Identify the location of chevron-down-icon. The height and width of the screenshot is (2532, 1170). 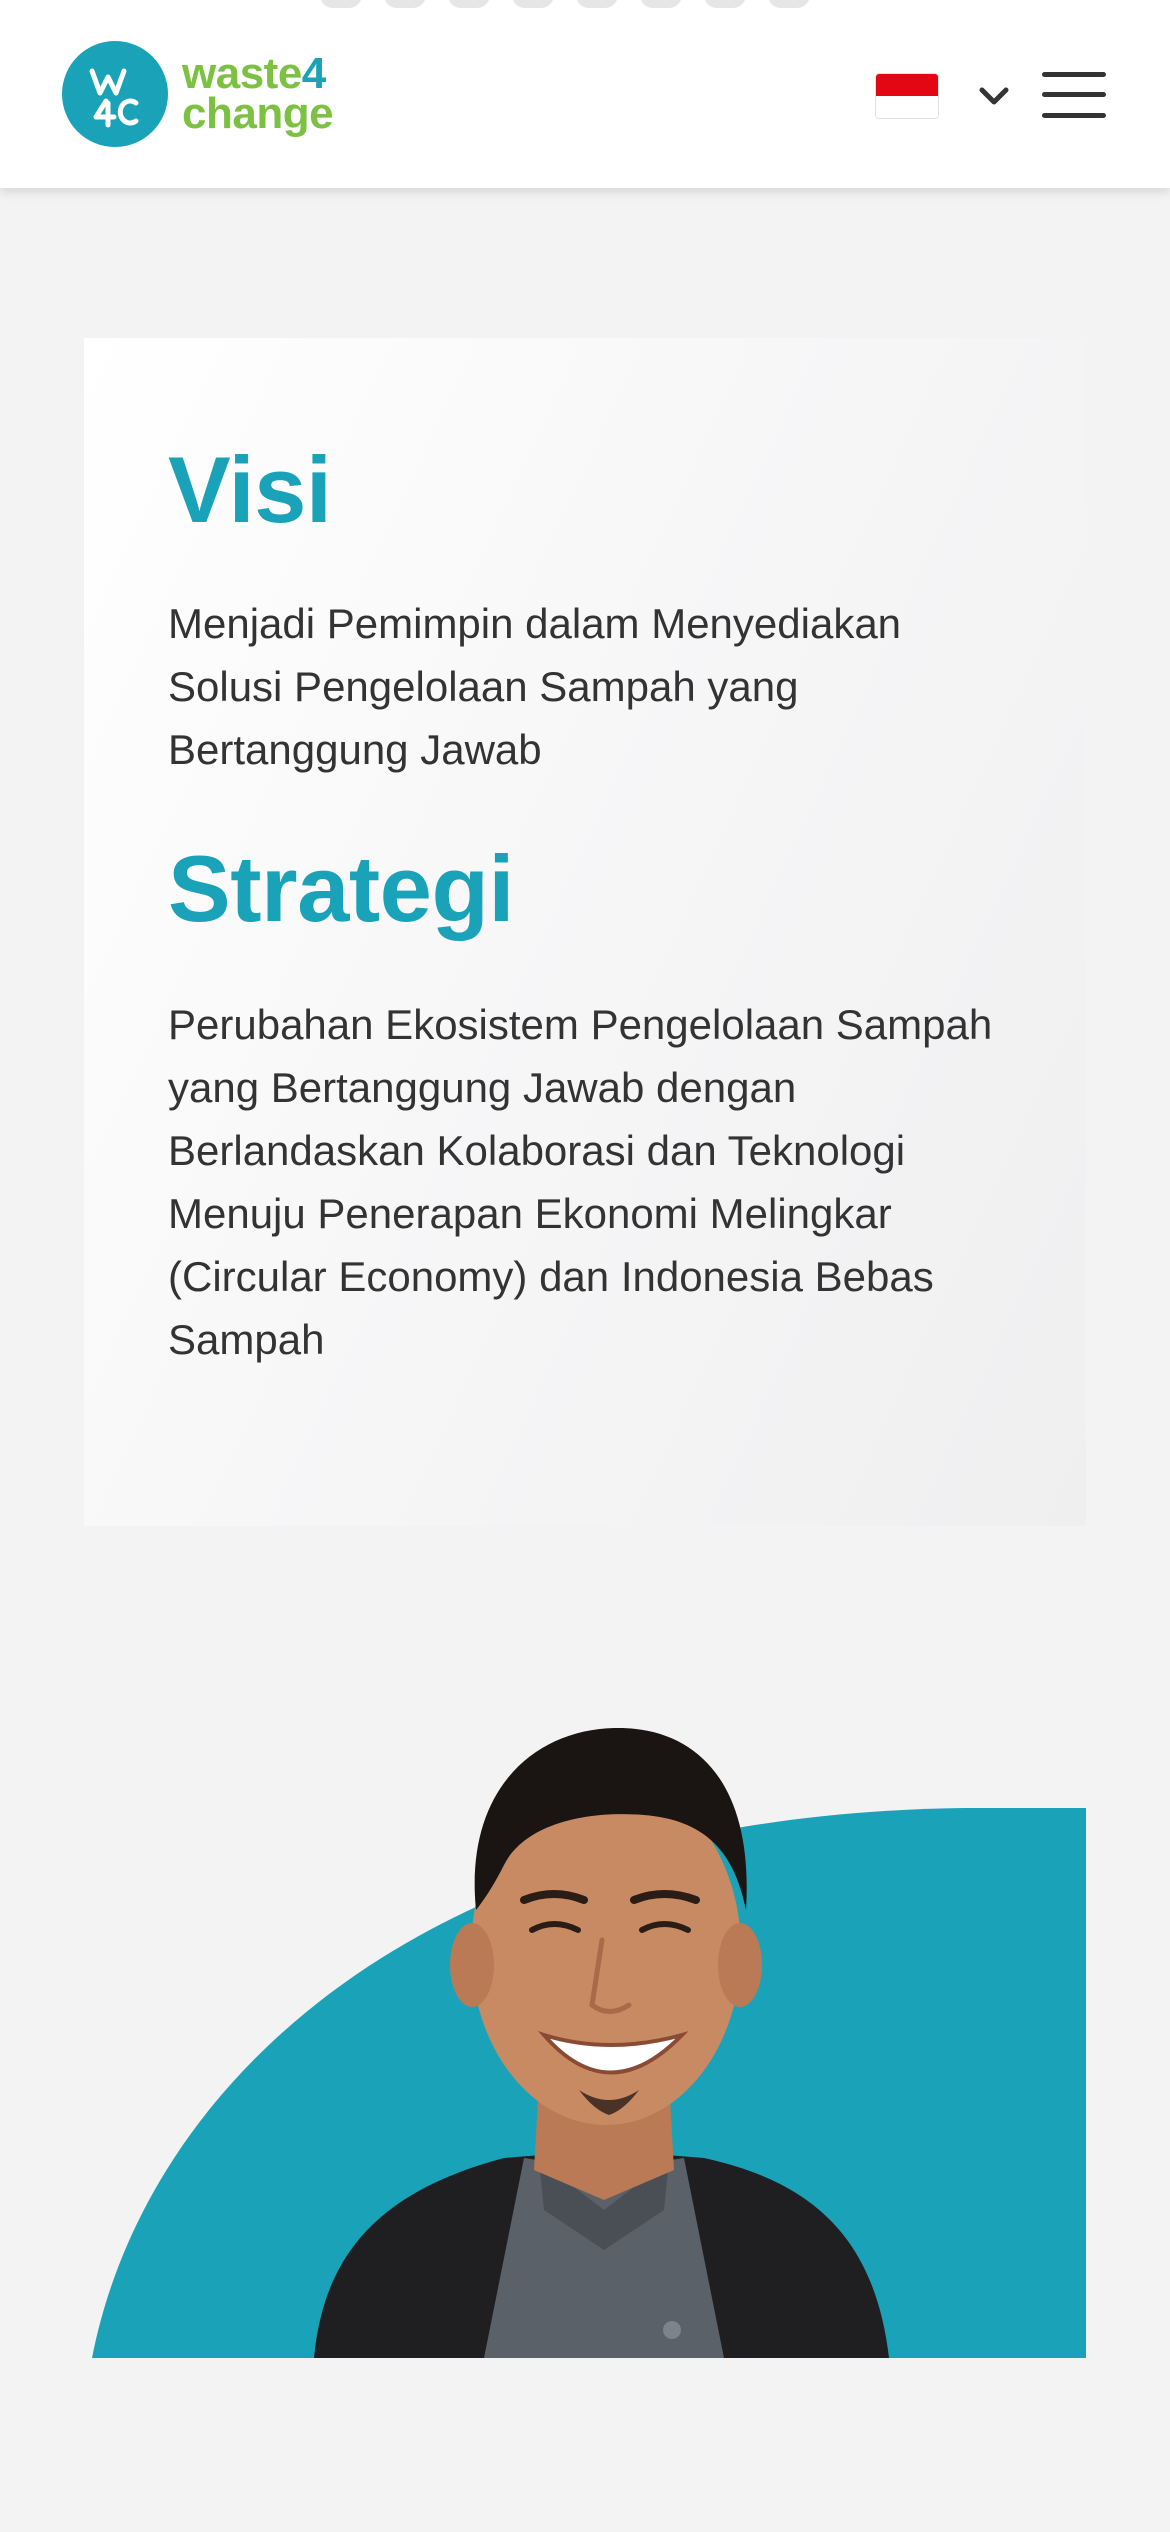
(994, 96).